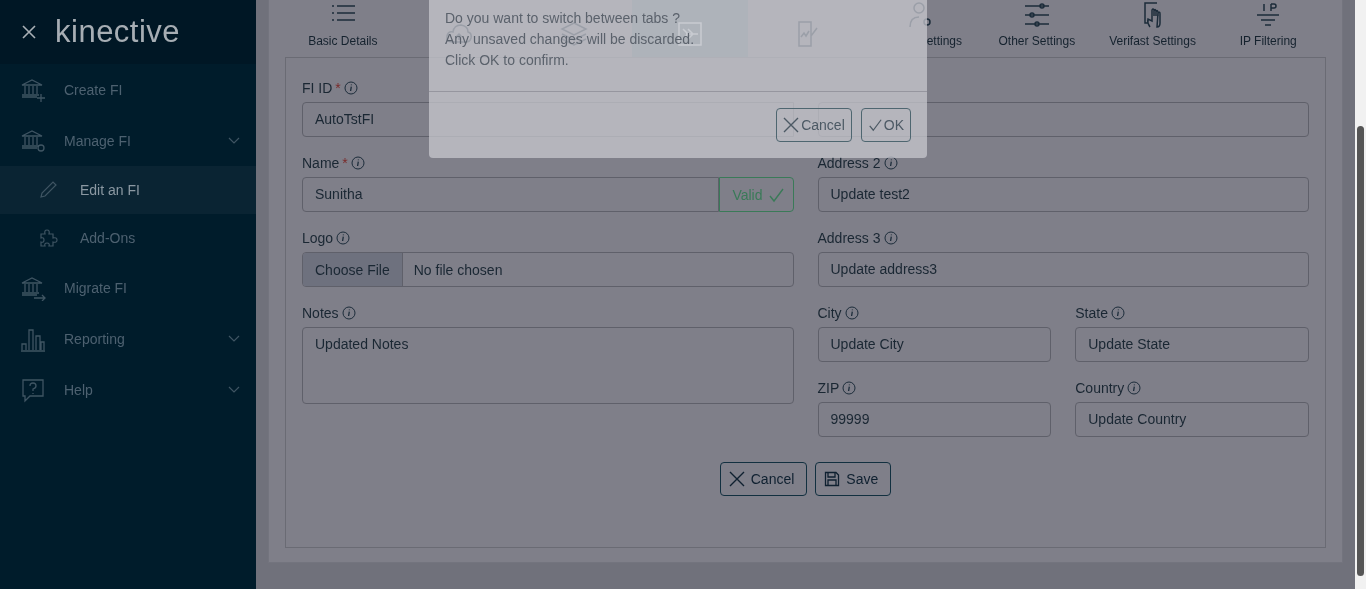 The image size is (1366, 589). What do you see at coordinates (1152, 28) in the screenshot?
I see `tab: Verifast Settings` at bounding box center [1152, 28].